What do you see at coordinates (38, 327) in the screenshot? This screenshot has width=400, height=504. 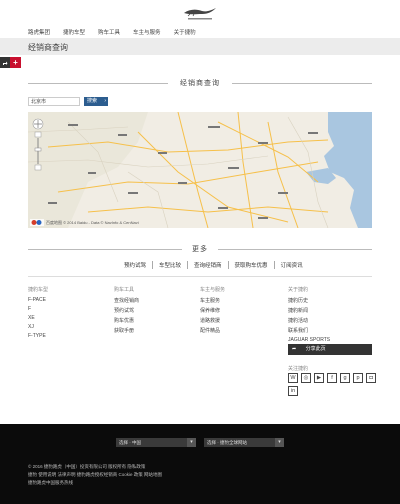 I see `col-link: XJ` at bounding box center [38, 327].